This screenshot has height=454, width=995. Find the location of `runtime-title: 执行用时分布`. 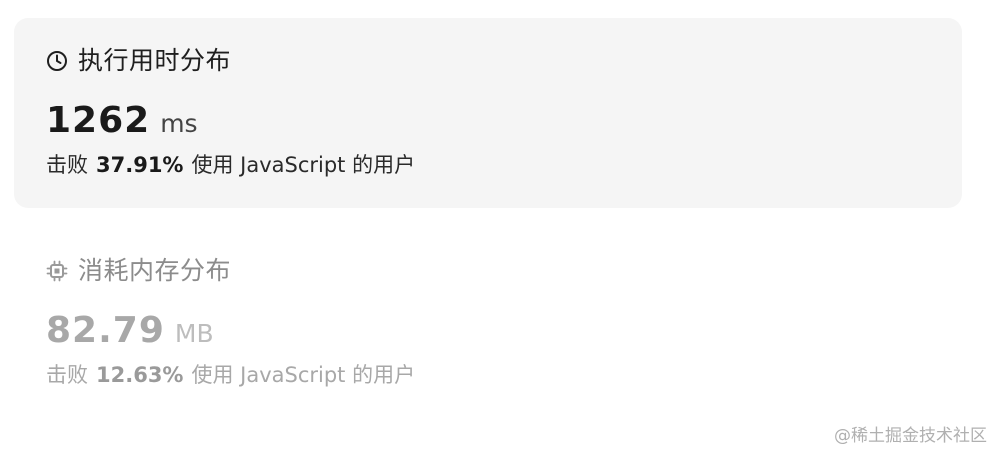

runtime-title: 执行用时分布 is located at coordinates (155, 60).